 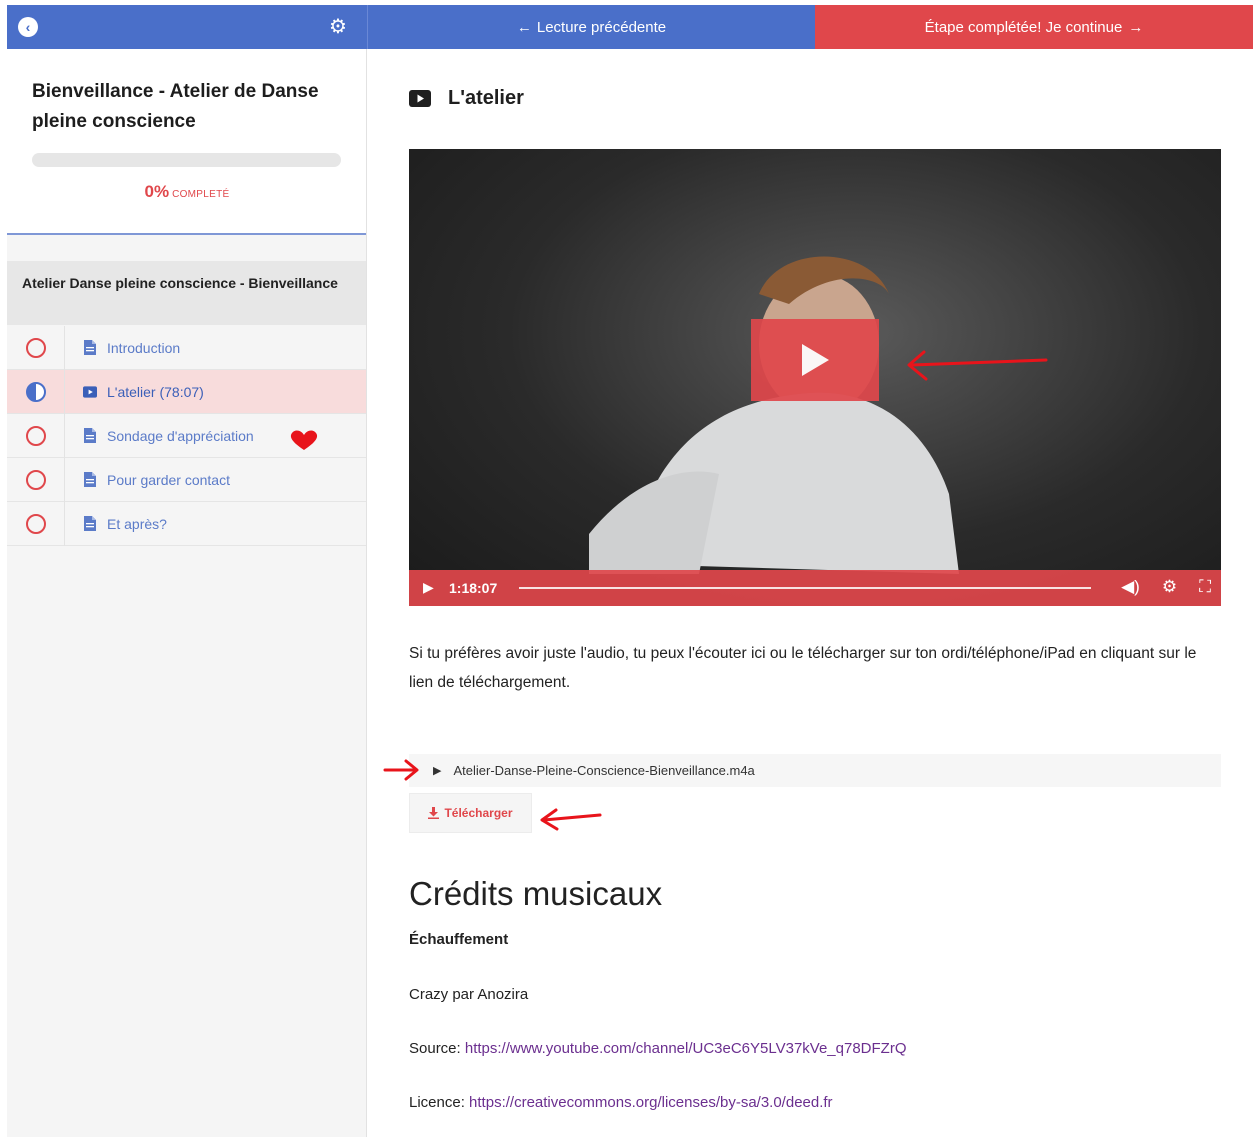 I want to click on volume-icon: ◀), so click(x=1130, y=587).